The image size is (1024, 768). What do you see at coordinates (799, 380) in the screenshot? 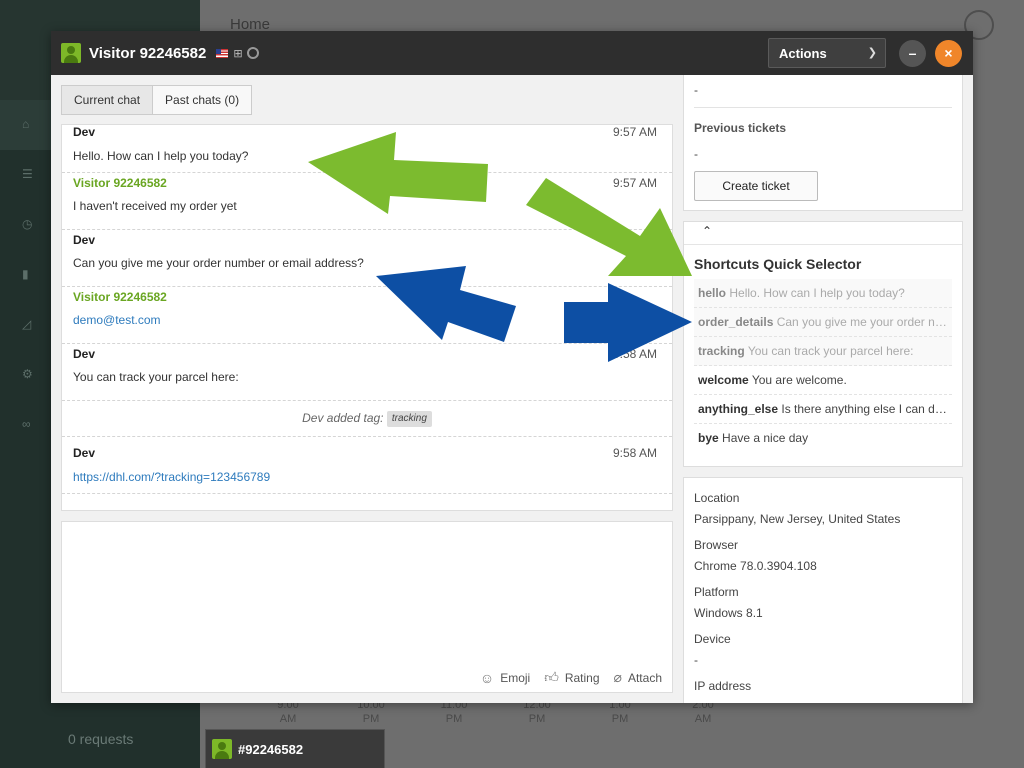
I see `shortcut-text: You are welcome.` at bounding box center [799, 380].